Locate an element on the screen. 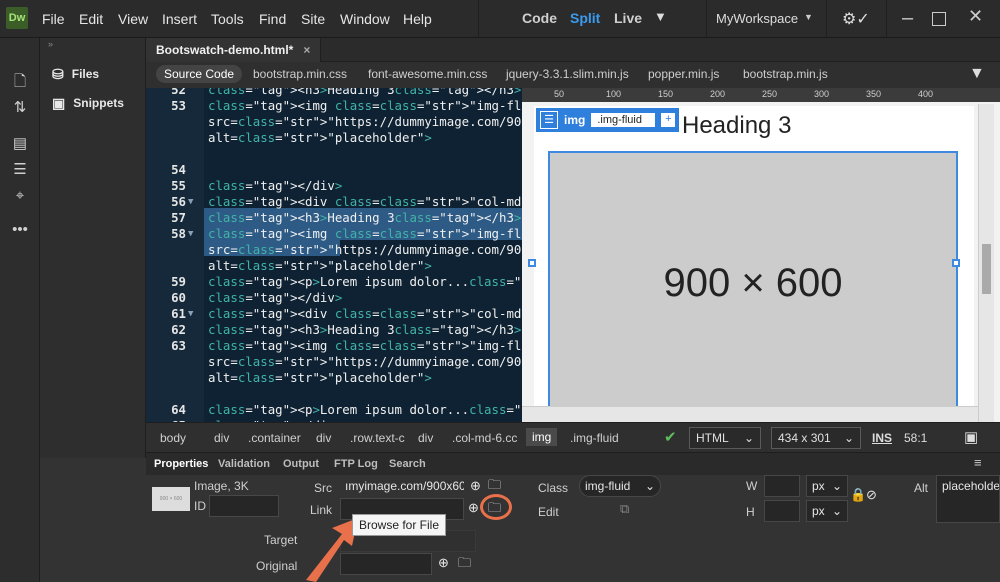 Image resolution: width=1000 pixels, height=582 pixels. design-scrollbar-horizontal is located at coordinates (750, 414).